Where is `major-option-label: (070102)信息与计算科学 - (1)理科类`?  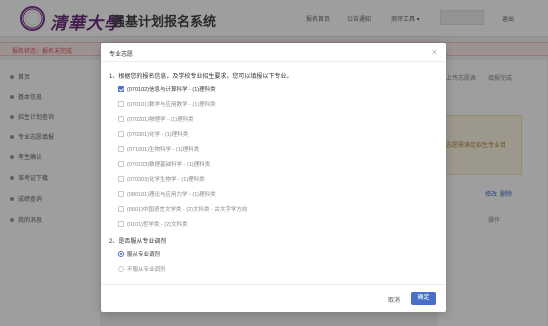
major-option-label: (070102)信息与计算科学 - (1)理科类 is located at coordinates (171, 90).